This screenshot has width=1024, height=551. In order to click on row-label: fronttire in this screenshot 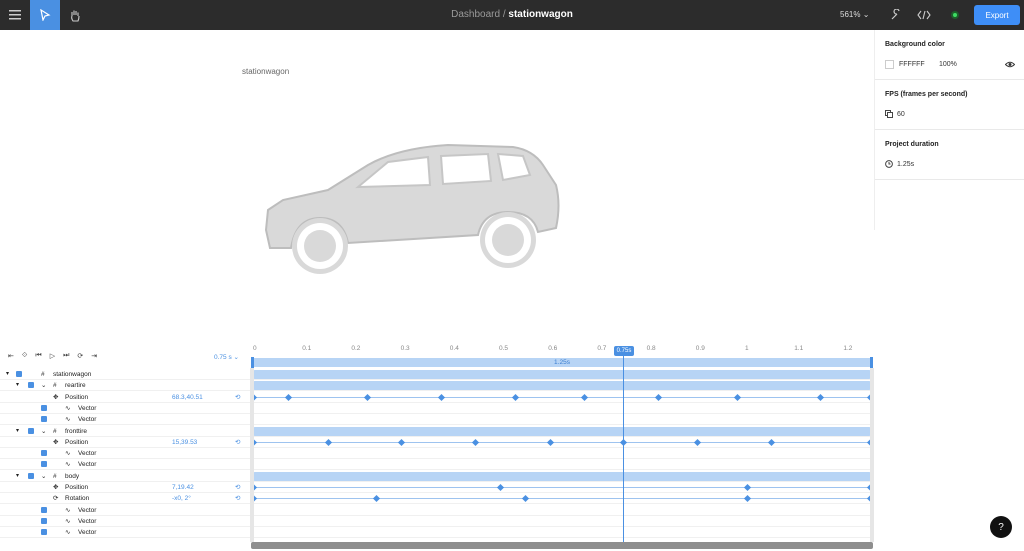, I will do `click(76, 431)`.